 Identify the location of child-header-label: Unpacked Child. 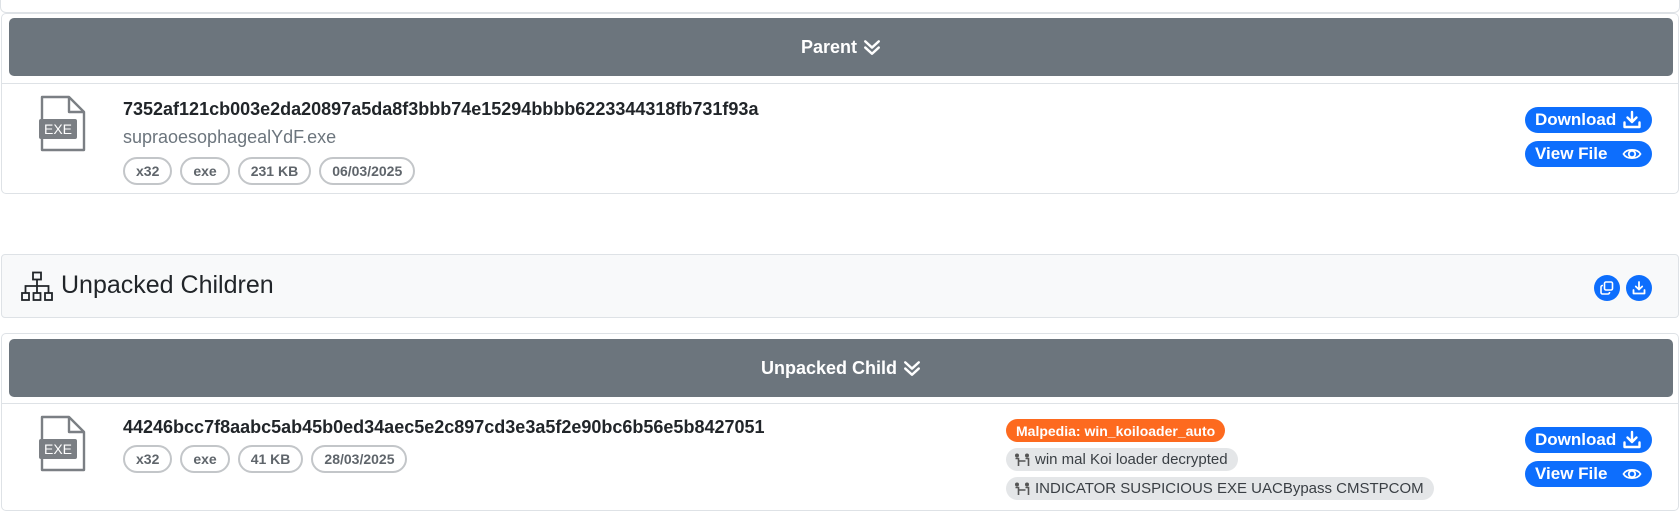
(829, 367).